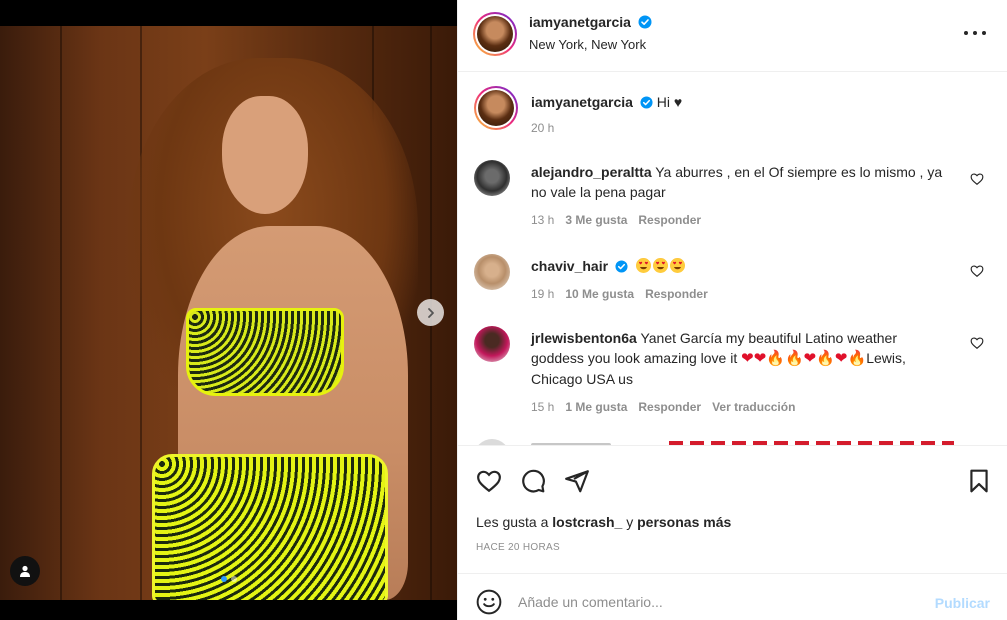  I want to click on comment-composer: Publicar, so click(732, 596).